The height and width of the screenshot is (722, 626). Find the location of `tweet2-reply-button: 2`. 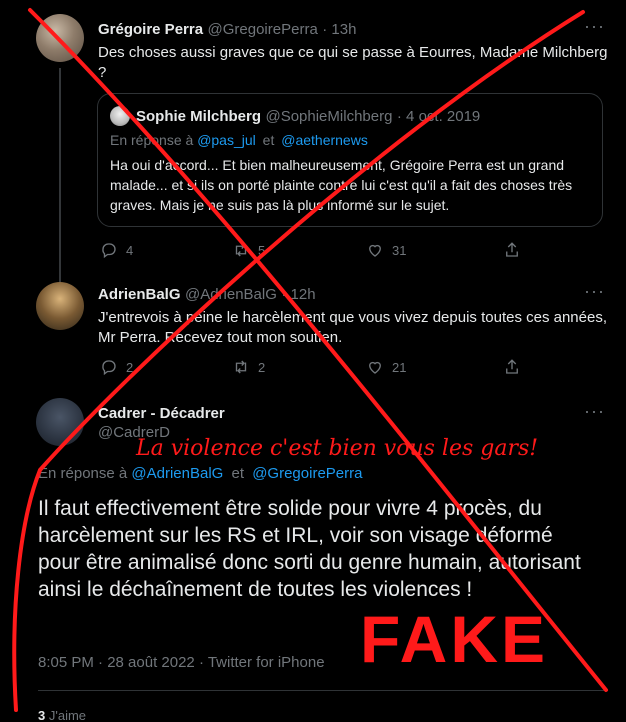

tweet2-reply-button: 2 is located at coordinates (116, 367).